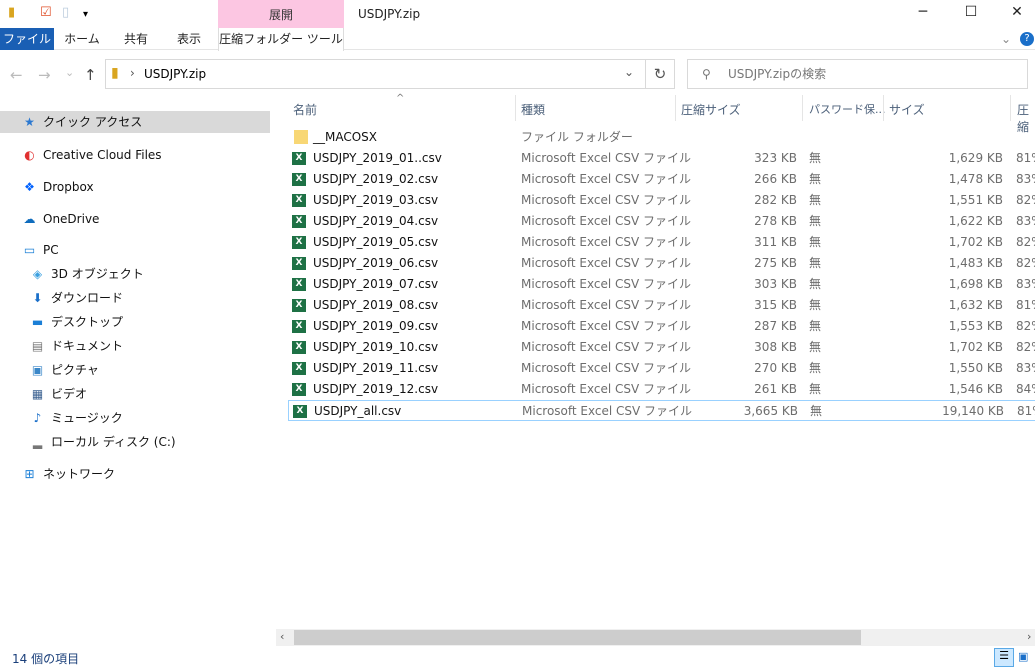 The image size is (1035, 667). Describe the element at coordinates (135, 219) in the screenshot. I see `sidebar-item: ☁ OneDrive` at that location.